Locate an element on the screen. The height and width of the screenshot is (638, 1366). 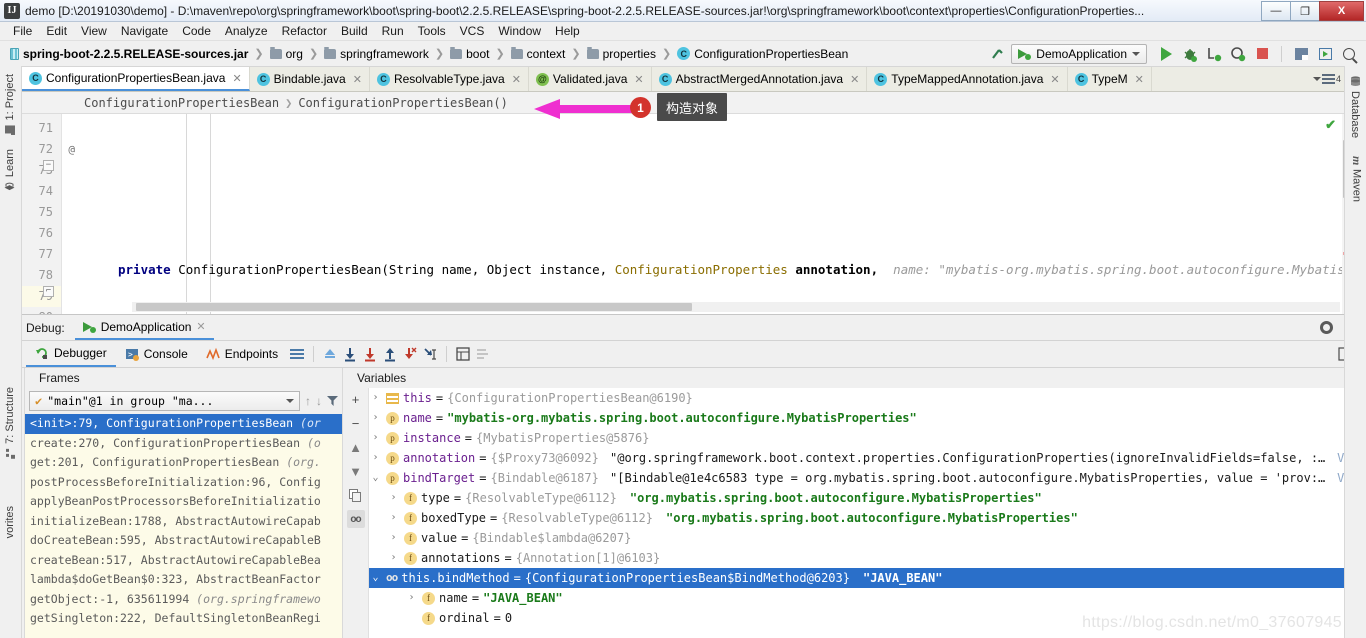
breadcrumb-org: org is located at coordinates (286, 53).